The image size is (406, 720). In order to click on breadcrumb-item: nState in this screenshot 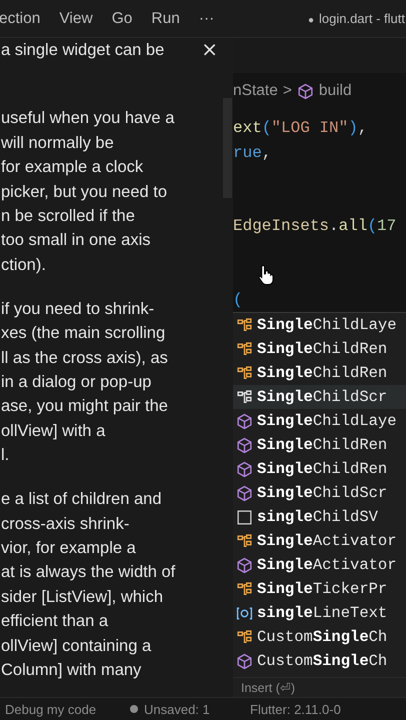, I will do `click(255, 91)`.